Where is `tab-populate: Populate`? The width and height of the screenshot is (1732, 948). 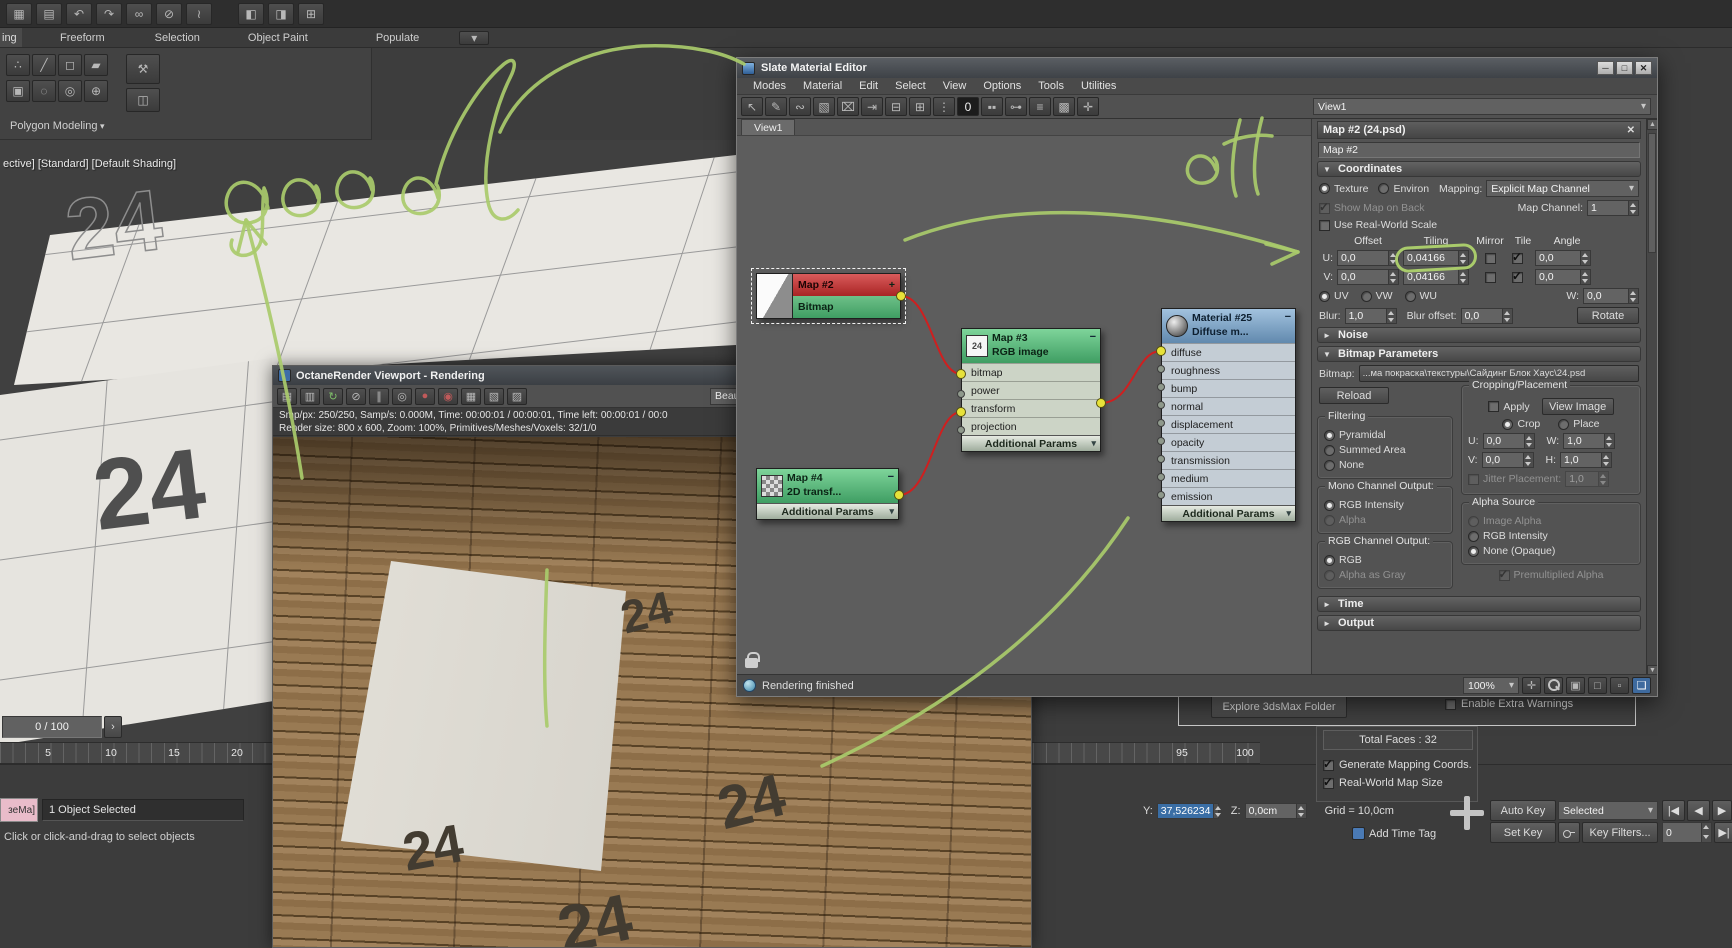
tab-populate: Populate is located at coordinates (397, 38).